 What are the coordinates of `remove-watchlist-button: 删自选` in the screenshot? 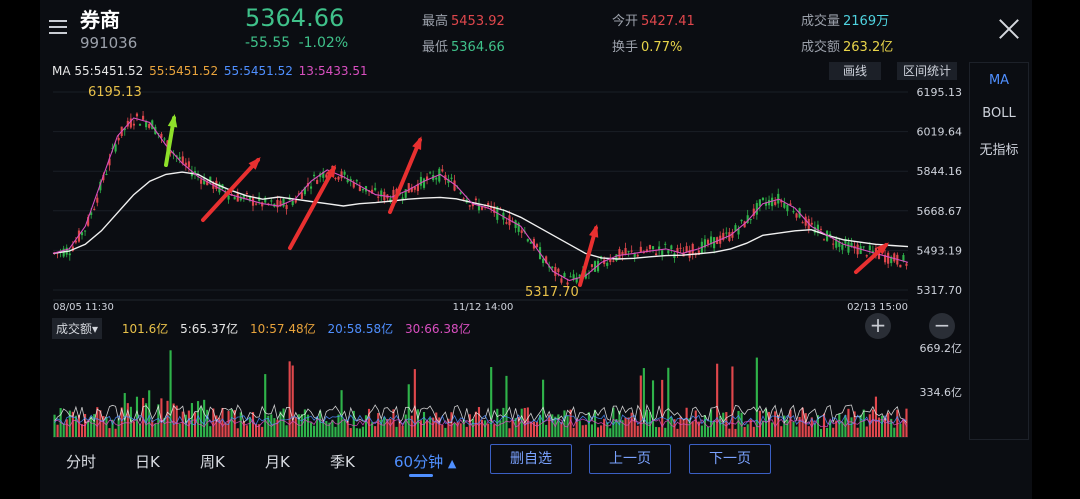 It's located at (531, 459).